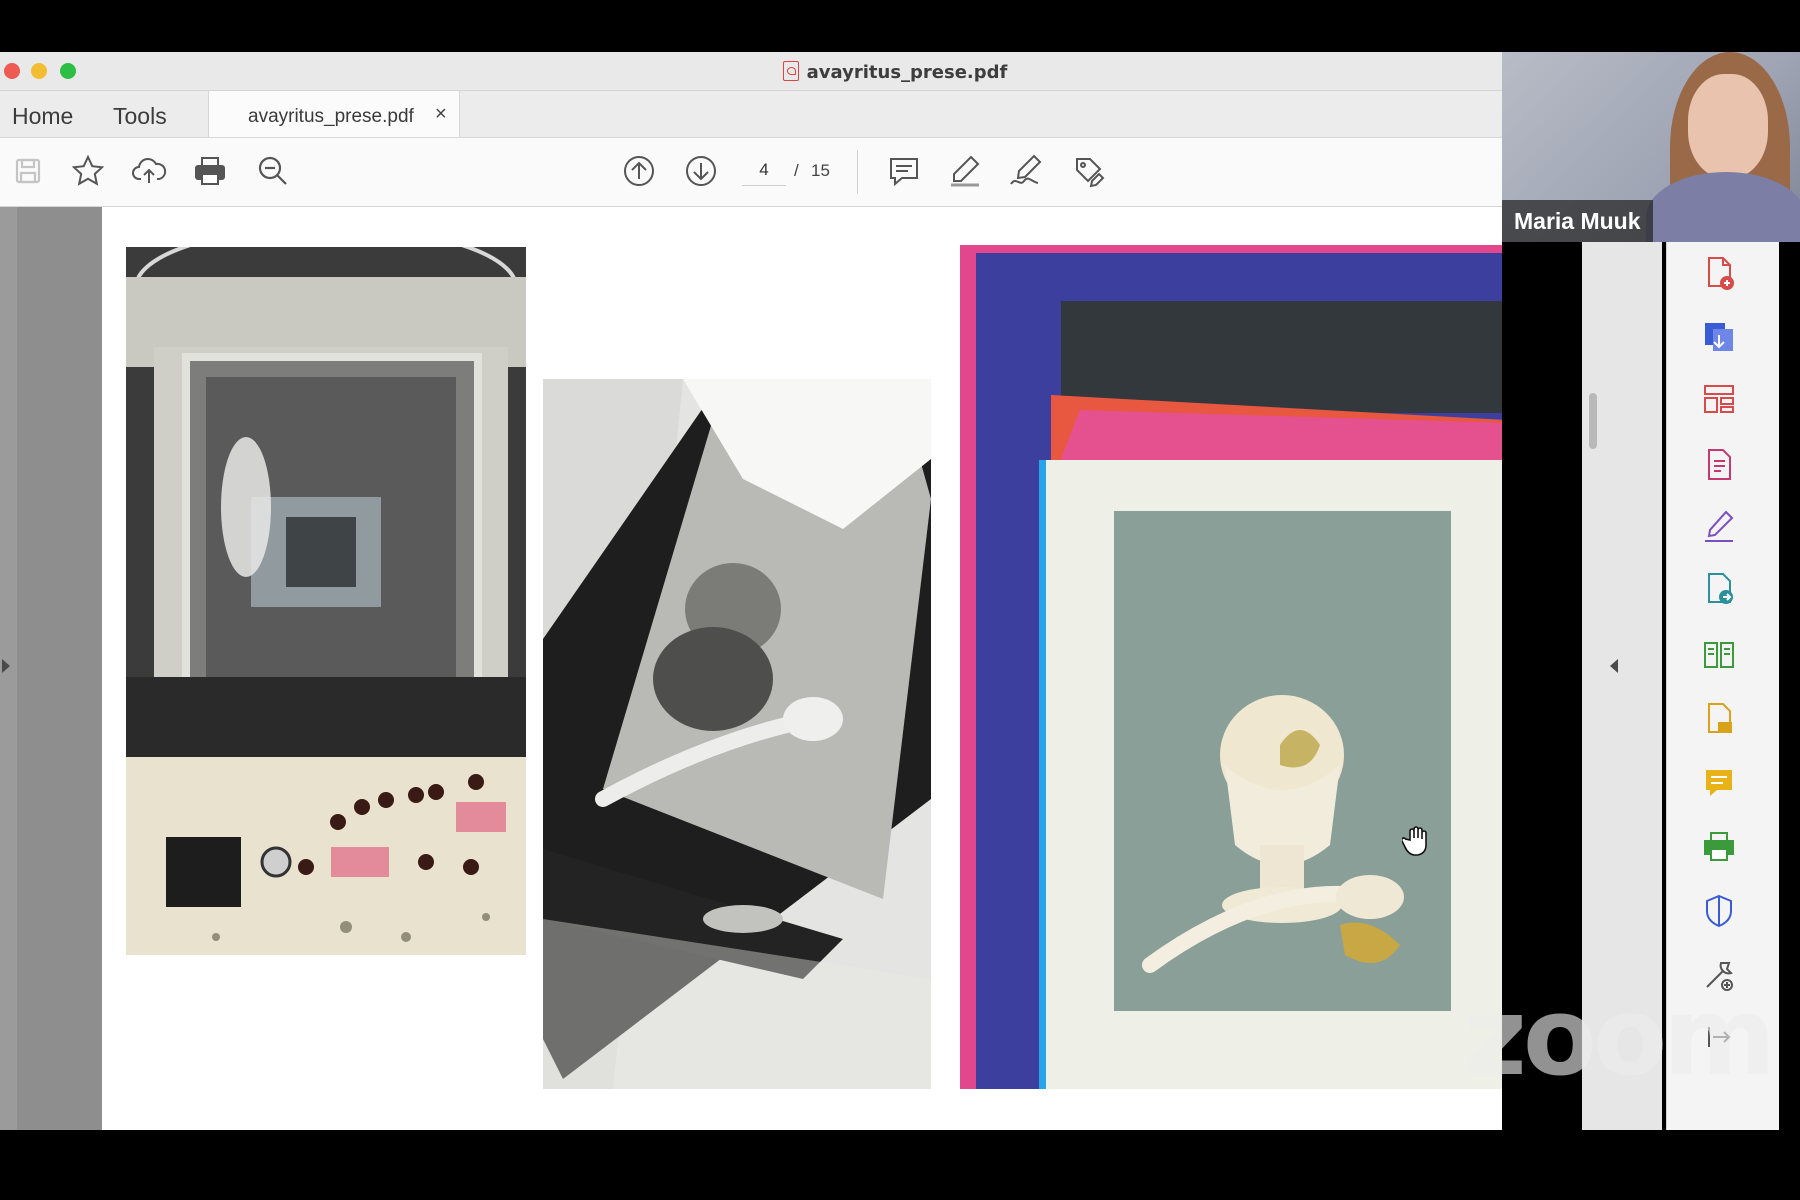 The image size is (1800, 1200). Describe the element at coordinates (1719, 337) in the screenshot. I see `export-pdf-icon` at that location.